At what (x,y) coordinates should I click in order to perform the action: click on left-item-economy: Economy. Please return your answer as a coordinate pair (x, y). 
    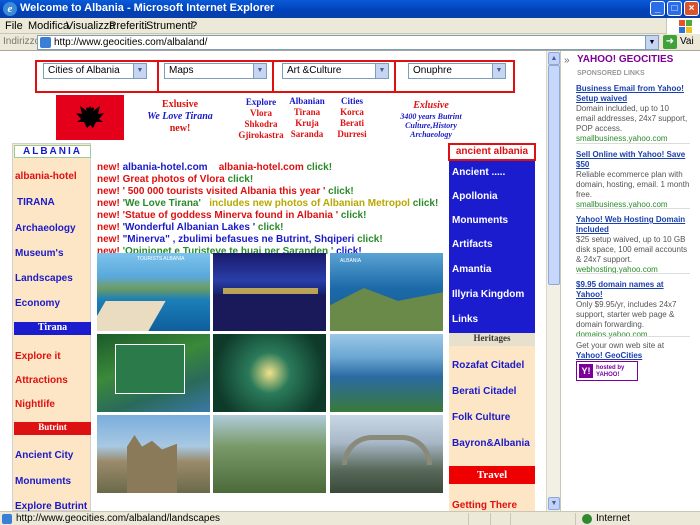
    Looking at the image, I should click on (37, 303).